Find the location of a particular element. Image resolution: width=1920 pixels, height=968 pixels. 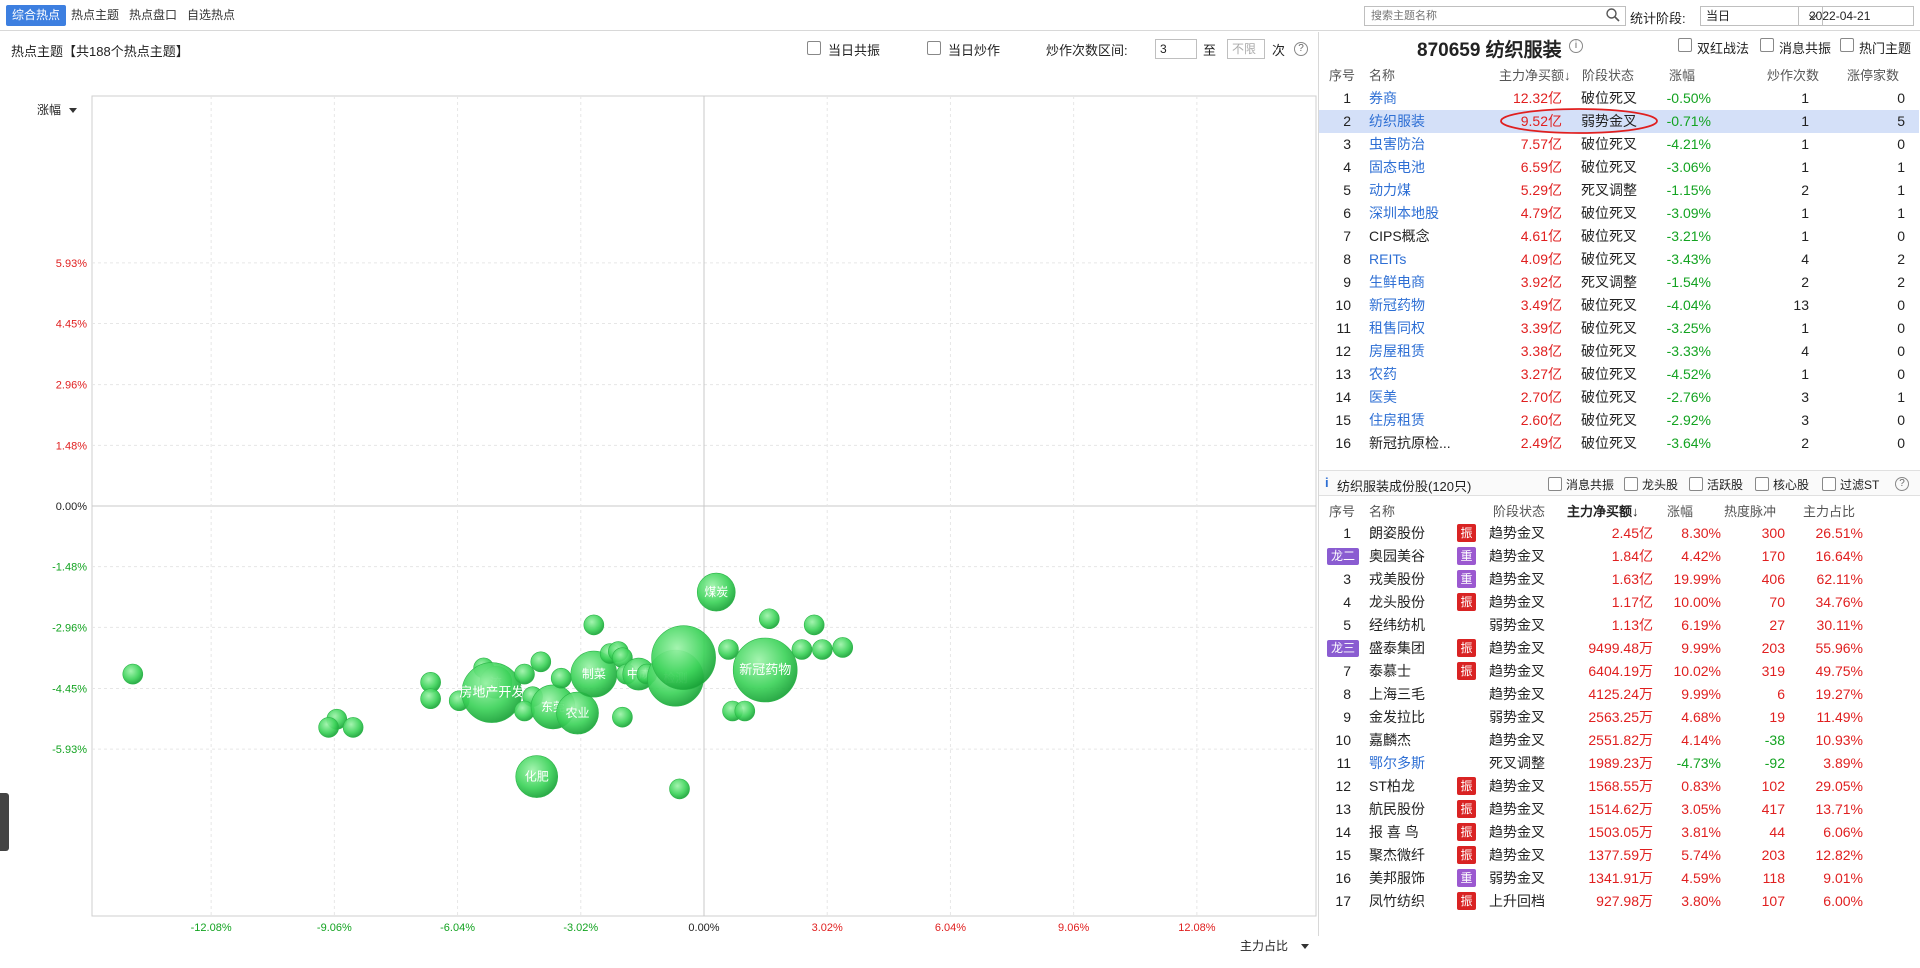

cell-no: 14 is located at coordinates (1343, 832).